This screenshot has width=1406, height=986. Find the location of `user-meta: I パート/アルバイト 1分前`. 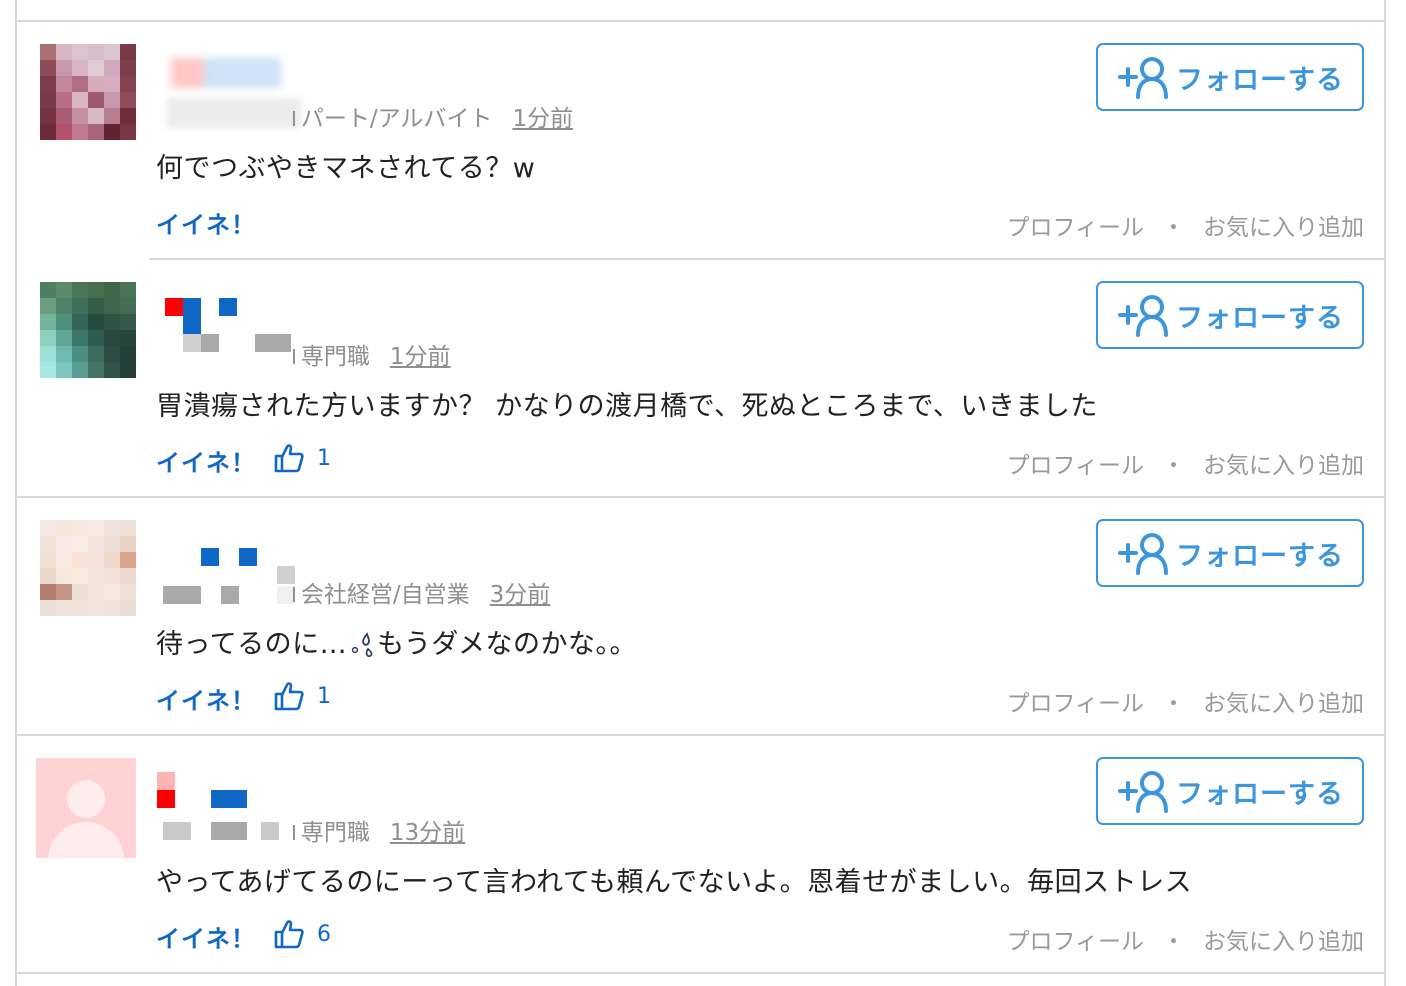

user-meta: I パート/アルバイト 1分前 is located at coordinates (432, 116).